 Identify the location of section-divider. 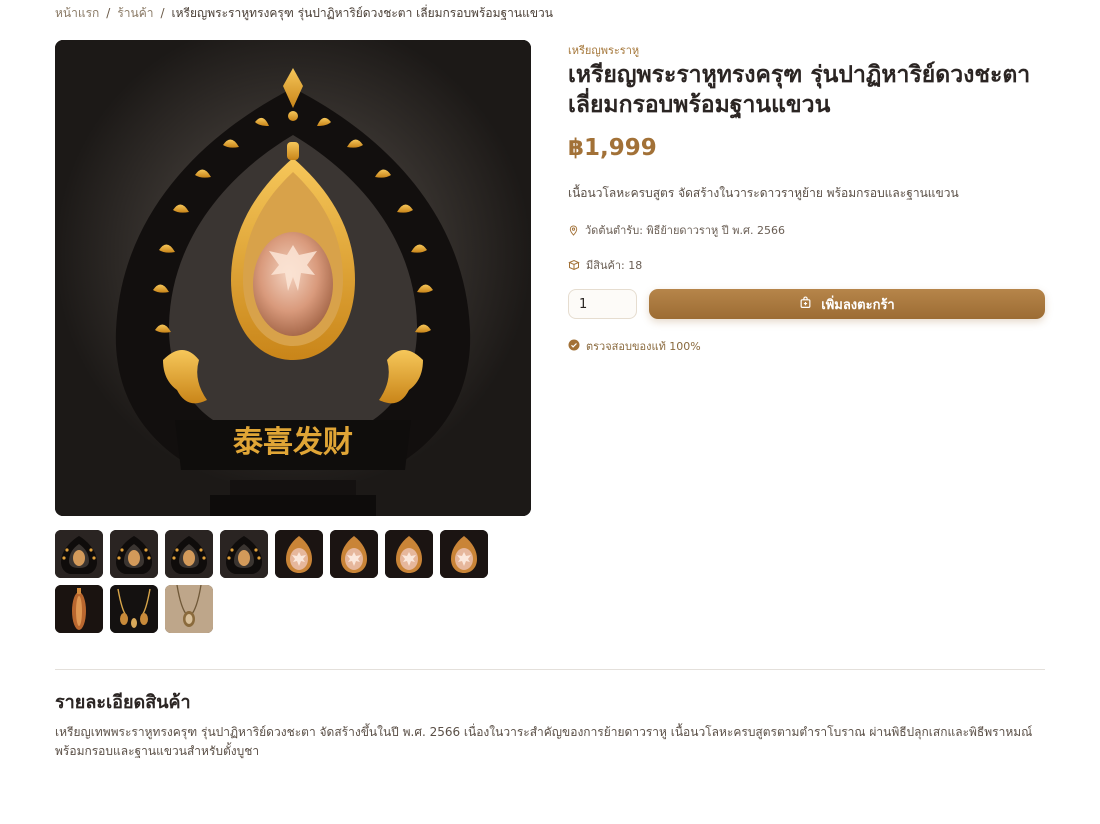
(550, 669).